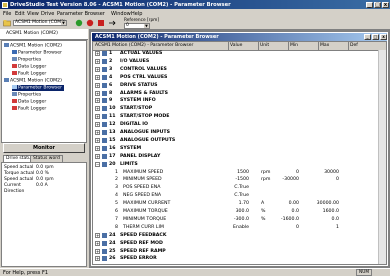  Describe the element at coordinates (101, 23) in the screenshot. I see `reset-icon` at that location.